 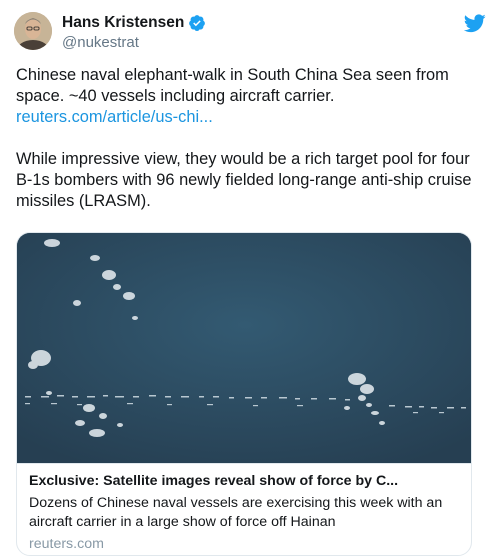 I want to click on twitter-bird-icon, so click(x=474, y=23).